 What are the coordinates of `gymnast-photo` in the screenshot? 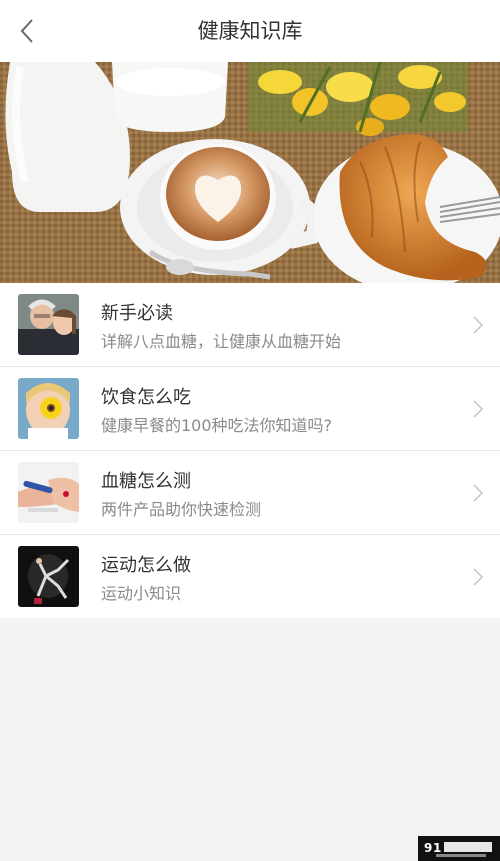 It's located at (48, 576).